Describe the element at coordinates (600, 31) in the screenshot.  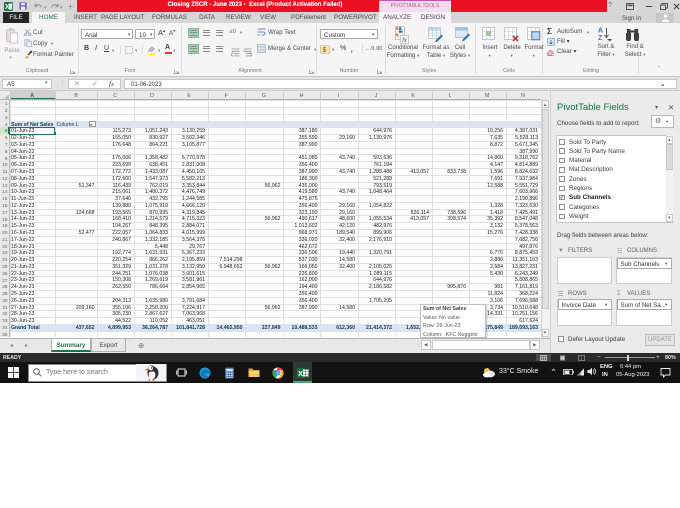
I see `svg-text: A` at that location.